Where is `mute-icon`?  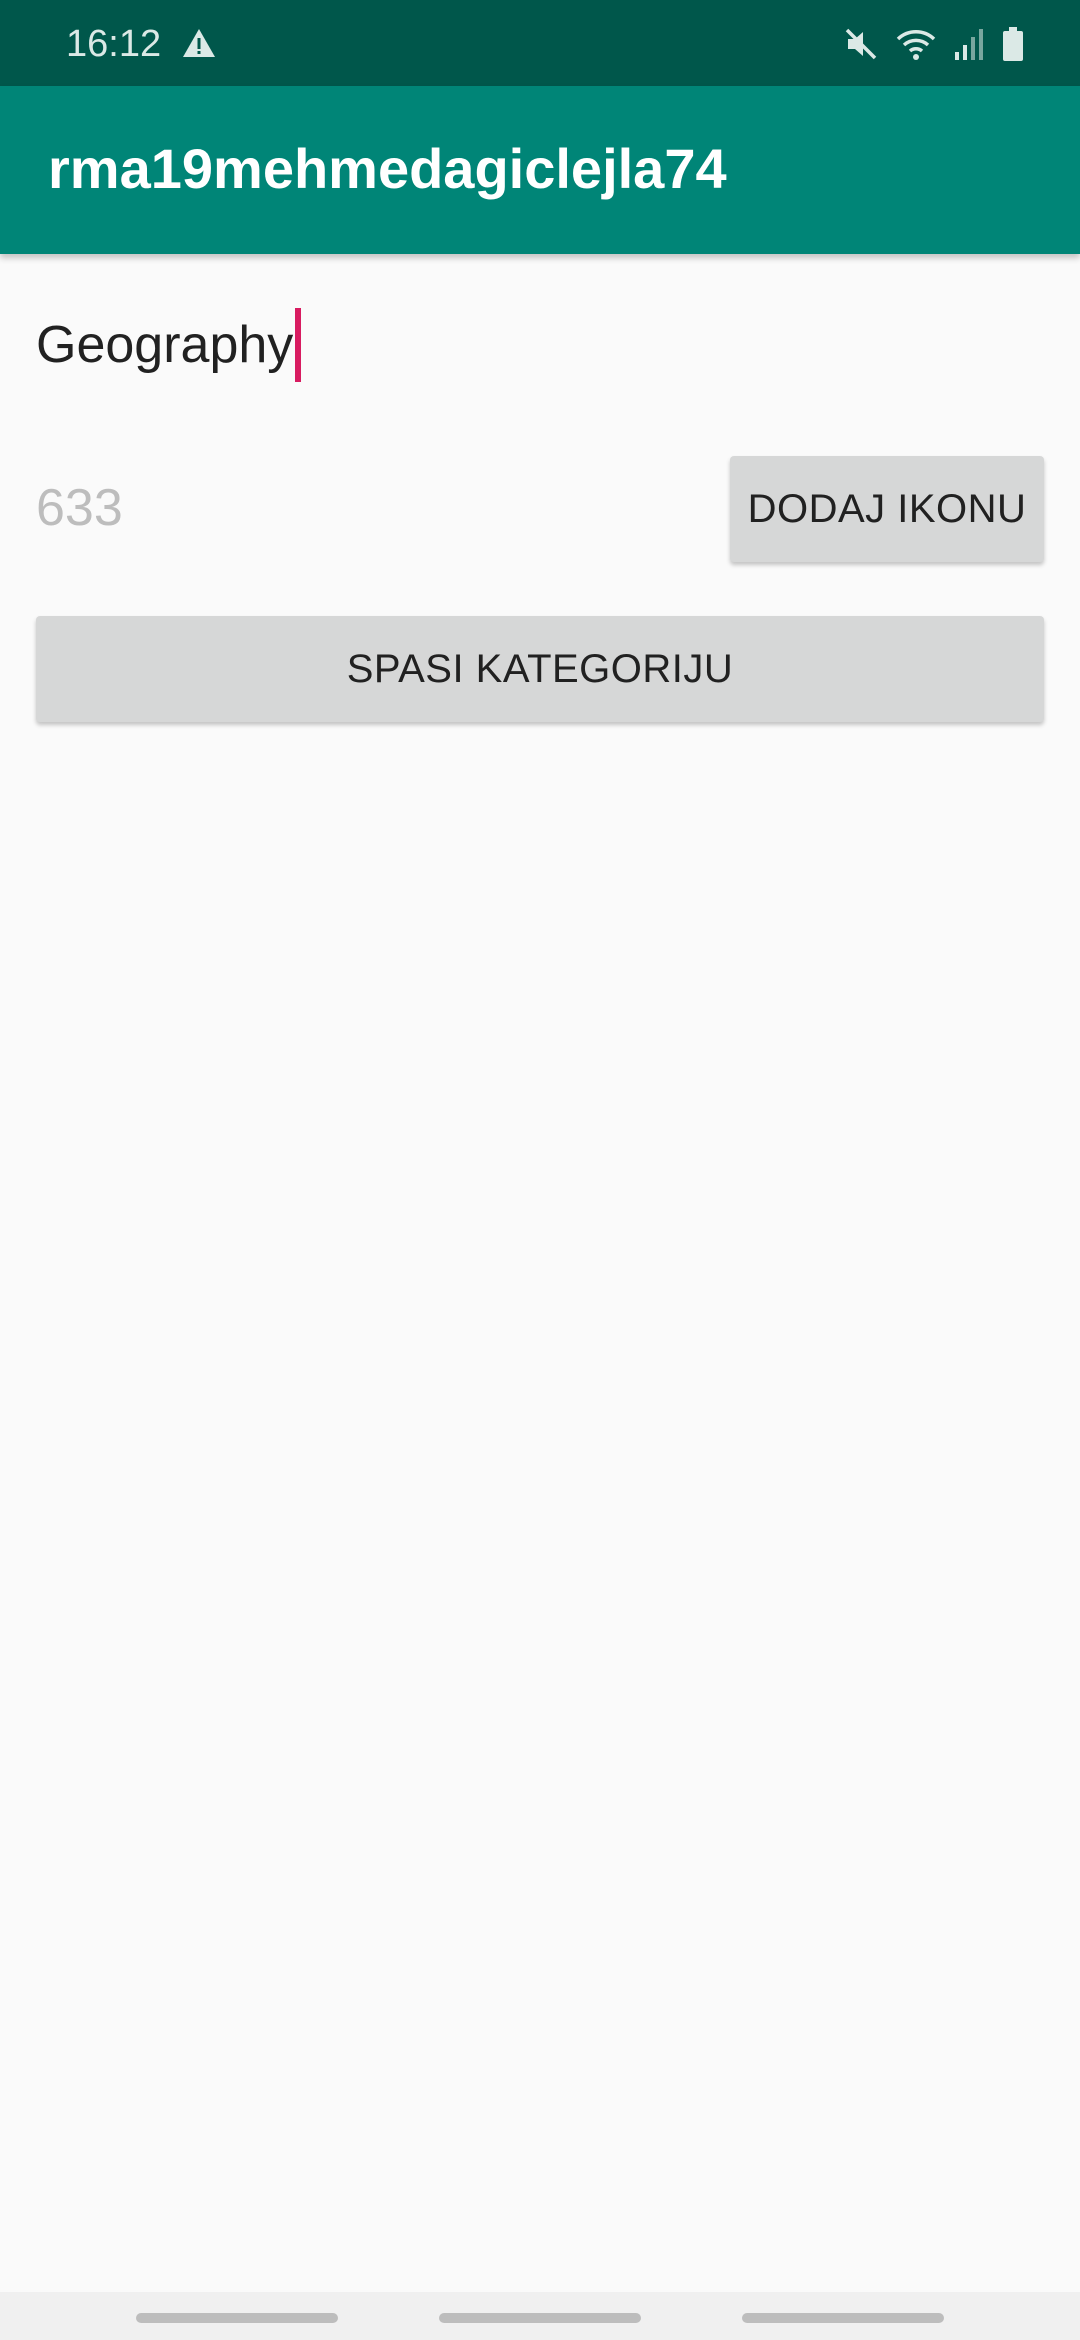
mute-icon is located at coordinates (861, 44).